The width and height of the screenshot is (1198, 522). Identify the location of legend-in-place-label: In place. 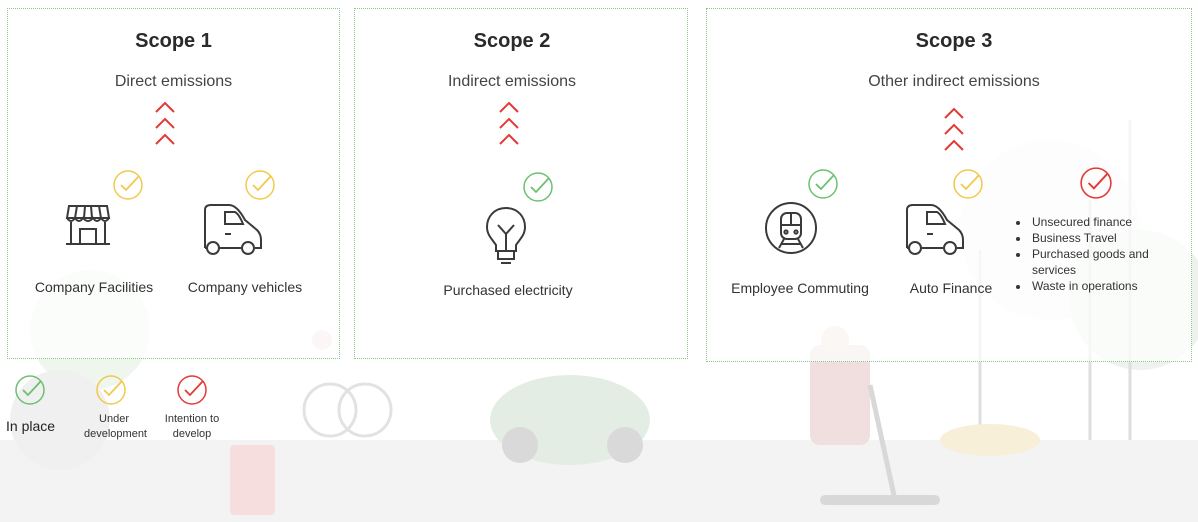
(31, 426).